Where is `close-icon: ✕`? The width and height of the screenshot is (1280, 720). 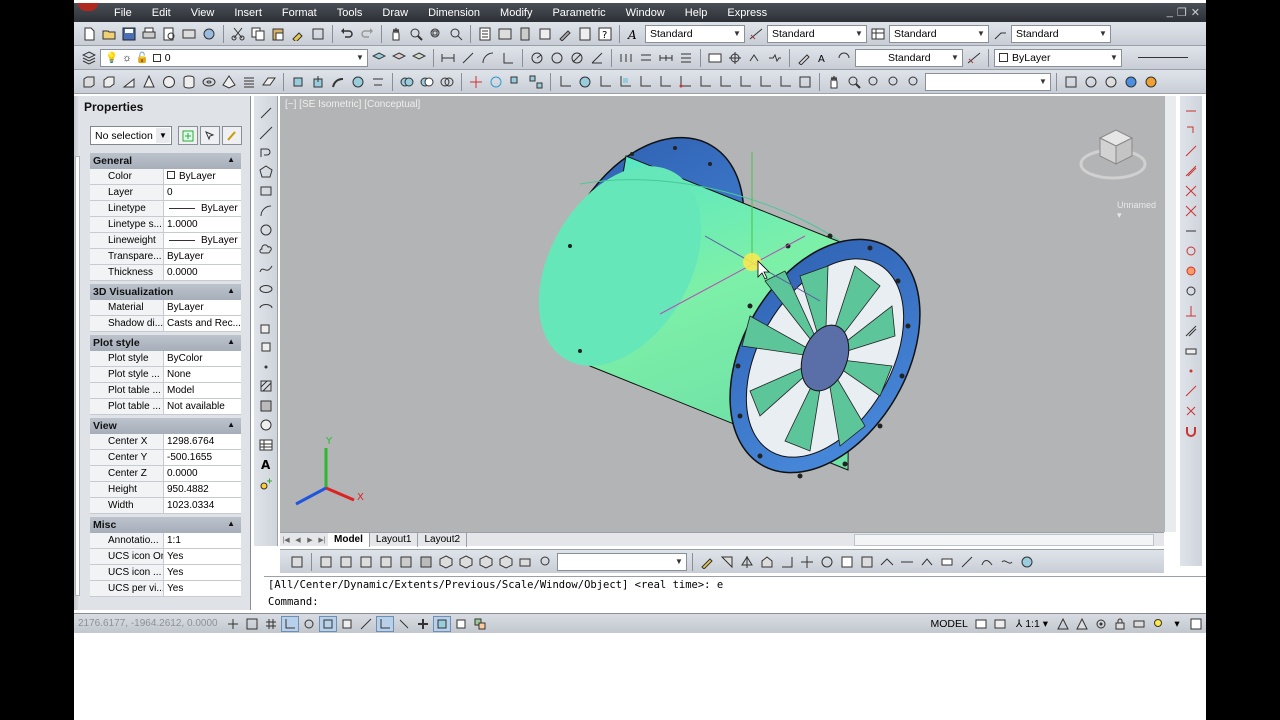
close-icon: ✕ is located at coordinates (1195, 12).